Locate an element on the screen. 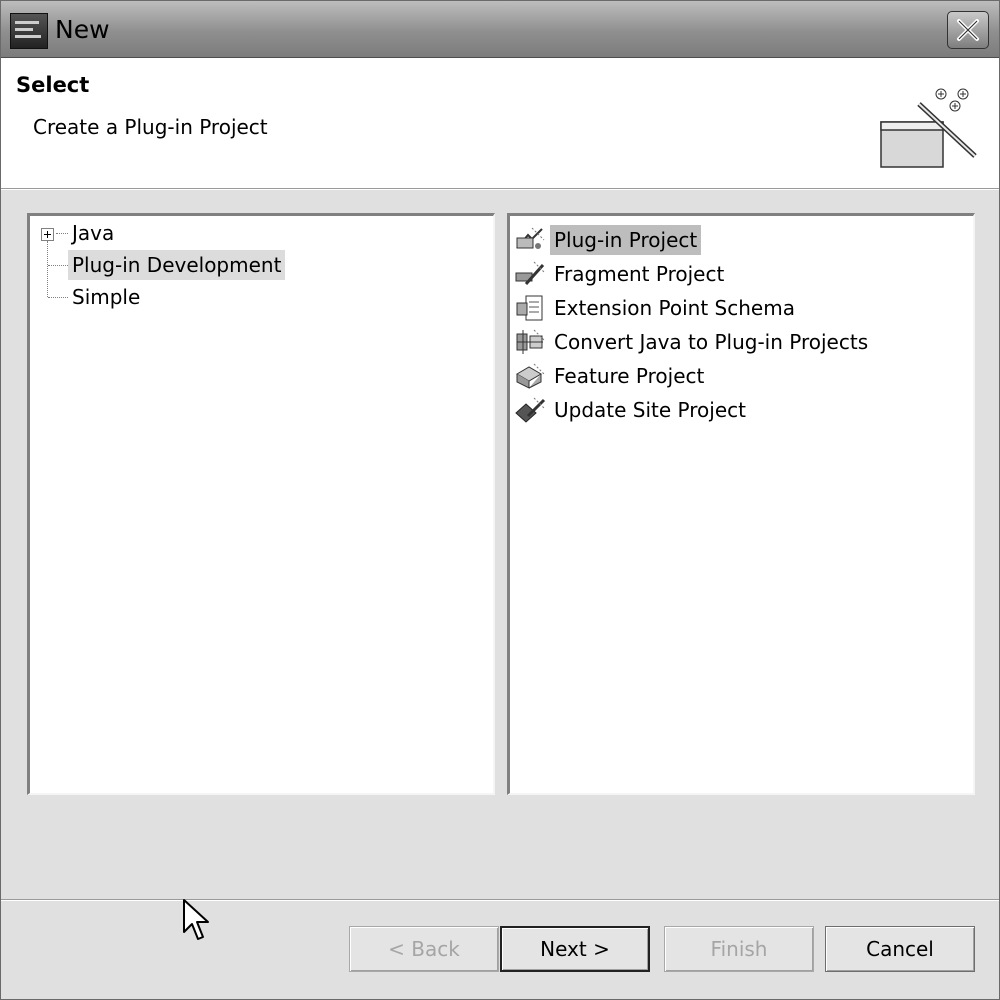 The image size is (1000, 1000). close-icon is located at coordinates (968, 30).